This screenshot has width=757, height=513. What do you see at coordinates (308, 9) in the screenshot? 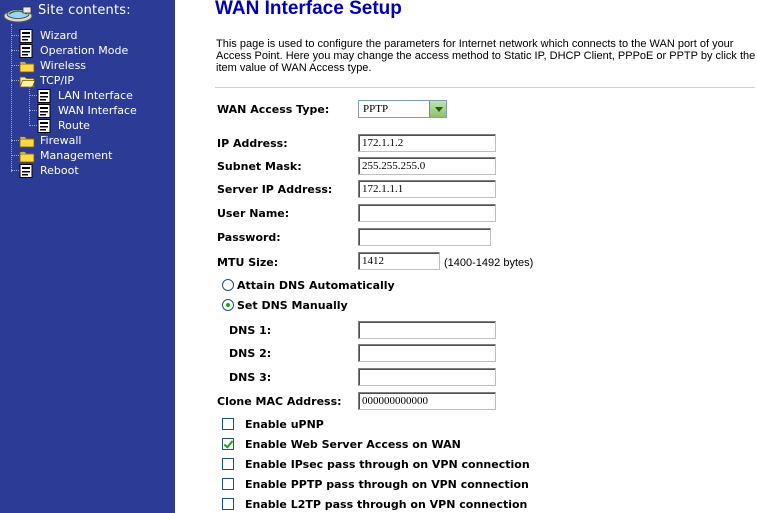
I see `page-title: WAN Interface Setup` at bounding box center [308, 9].